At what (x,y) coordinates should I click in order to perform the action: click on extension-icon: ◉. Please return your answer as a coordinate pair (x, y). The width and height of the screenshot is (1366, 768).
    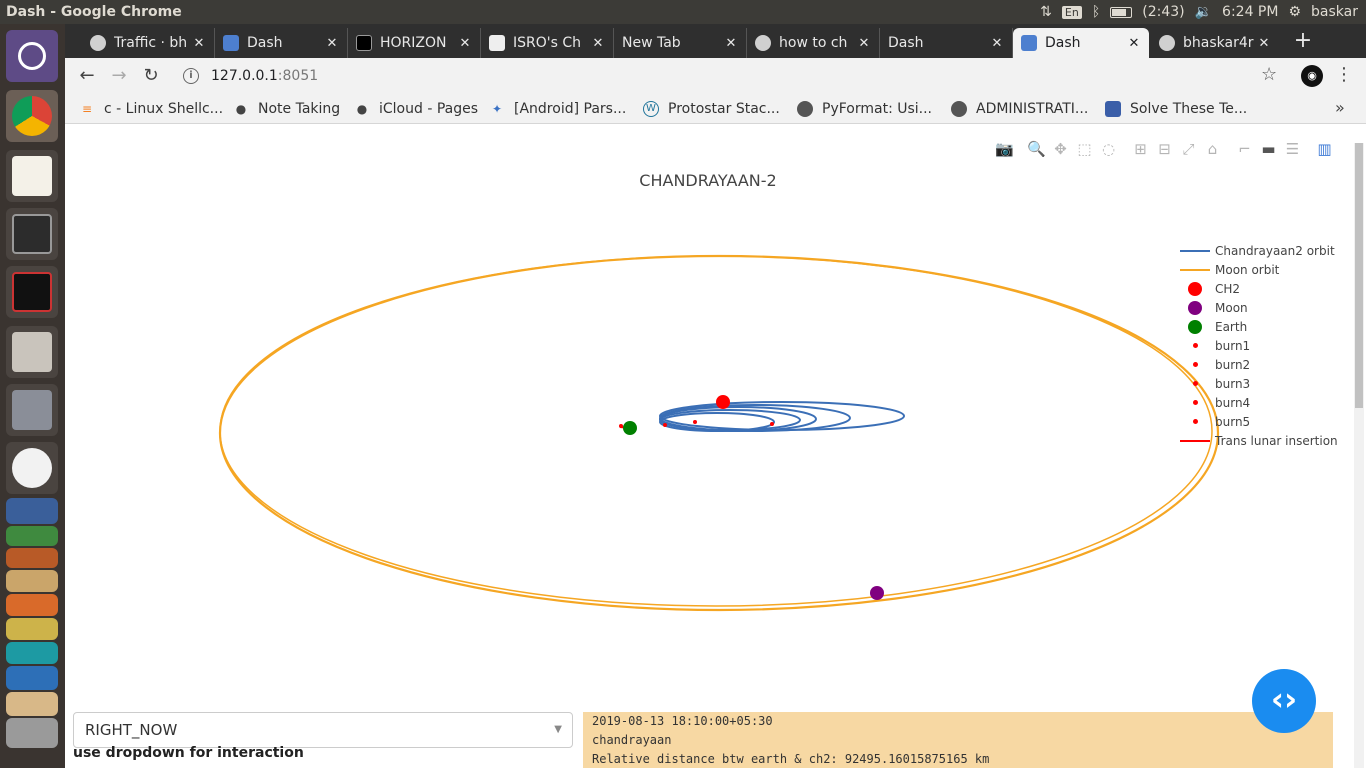
    Looking at the image, I should click on (1312, 76).